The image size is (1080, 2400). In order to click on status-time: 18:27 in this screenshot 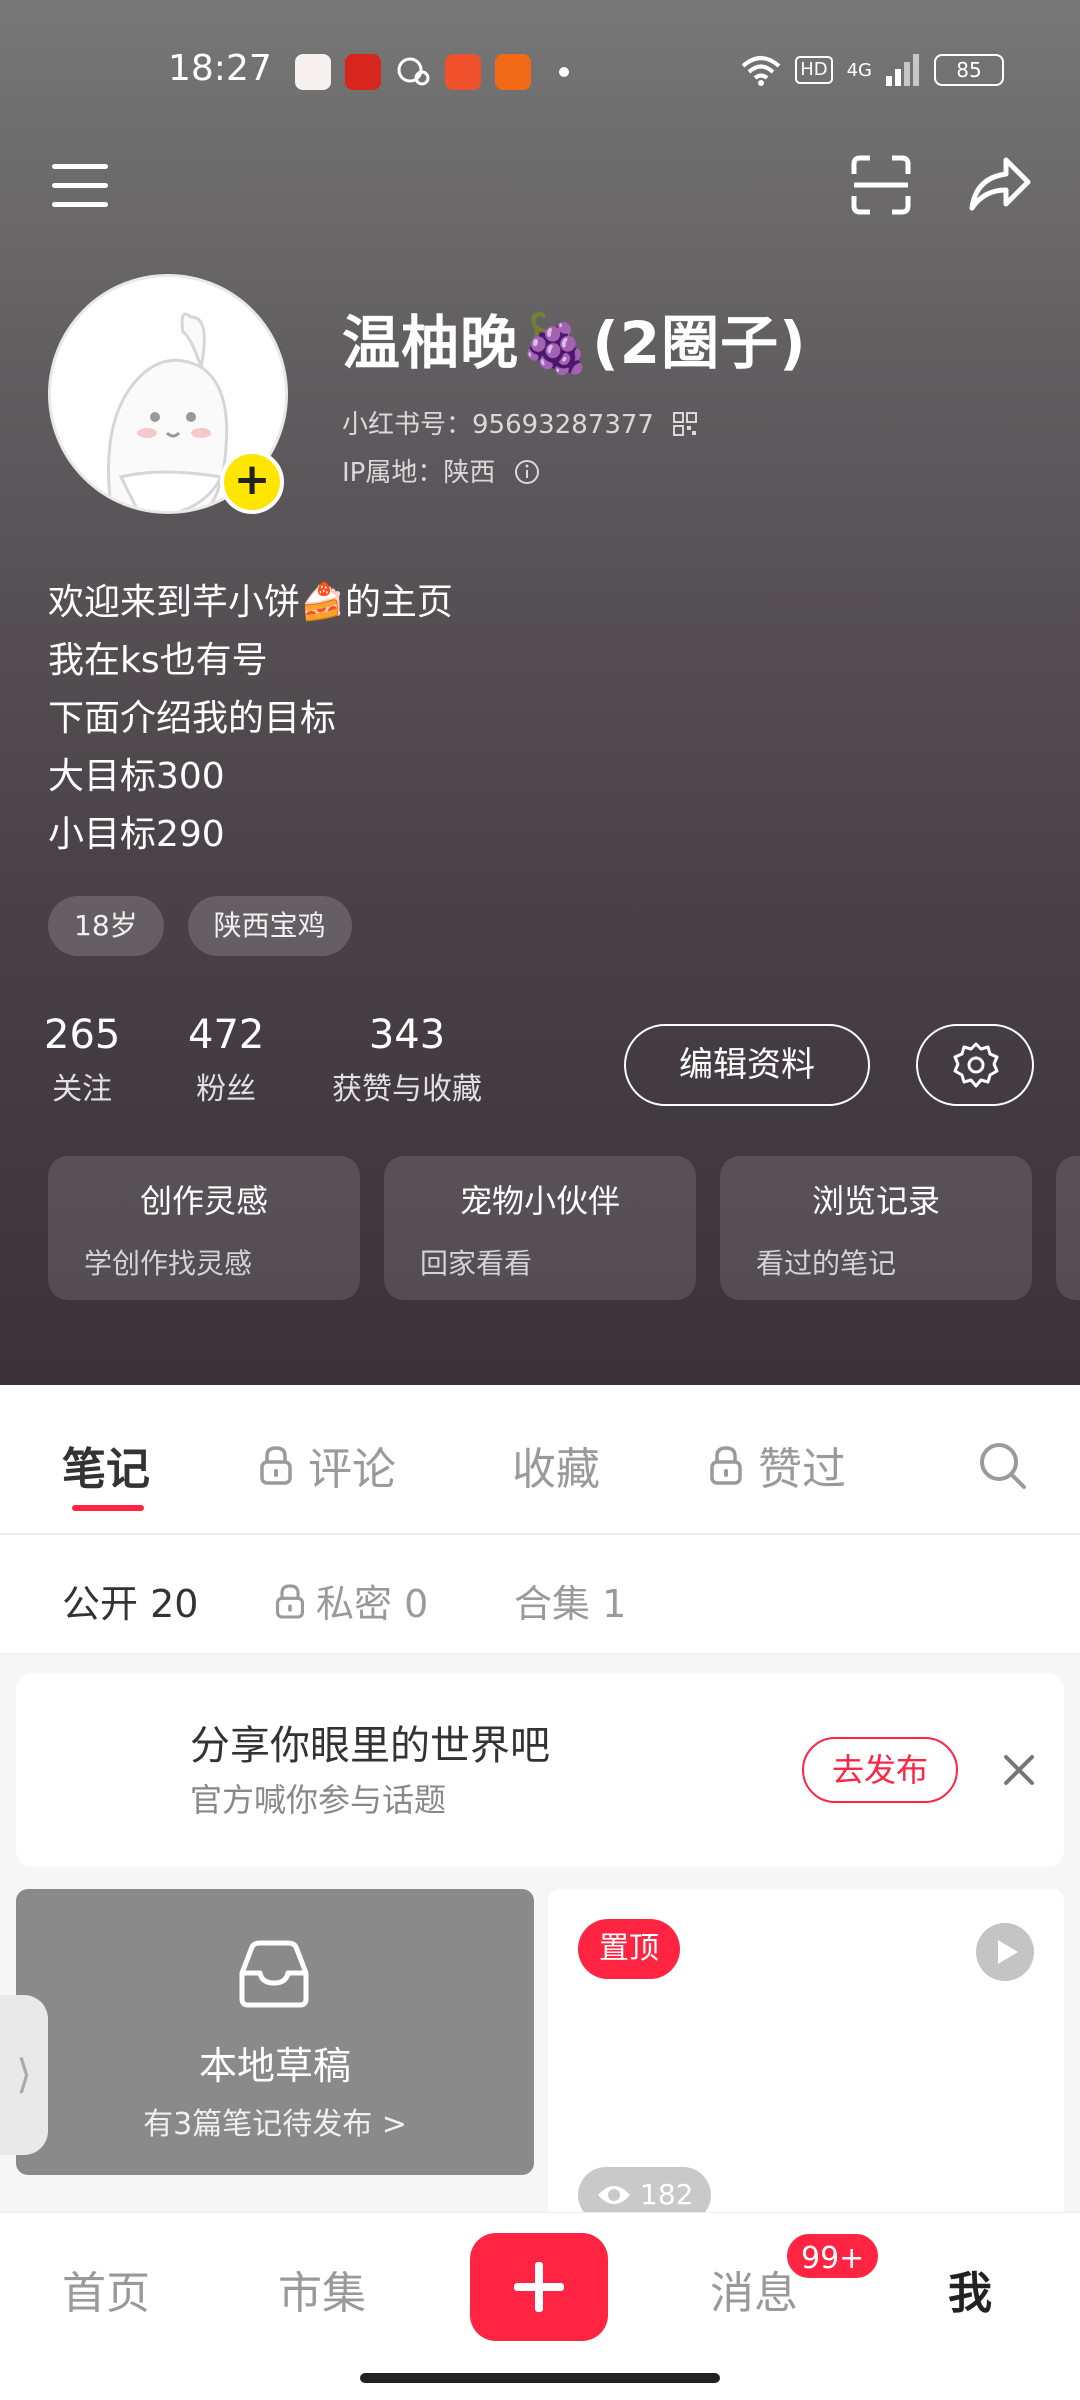, I will do `click(220, 68)`.